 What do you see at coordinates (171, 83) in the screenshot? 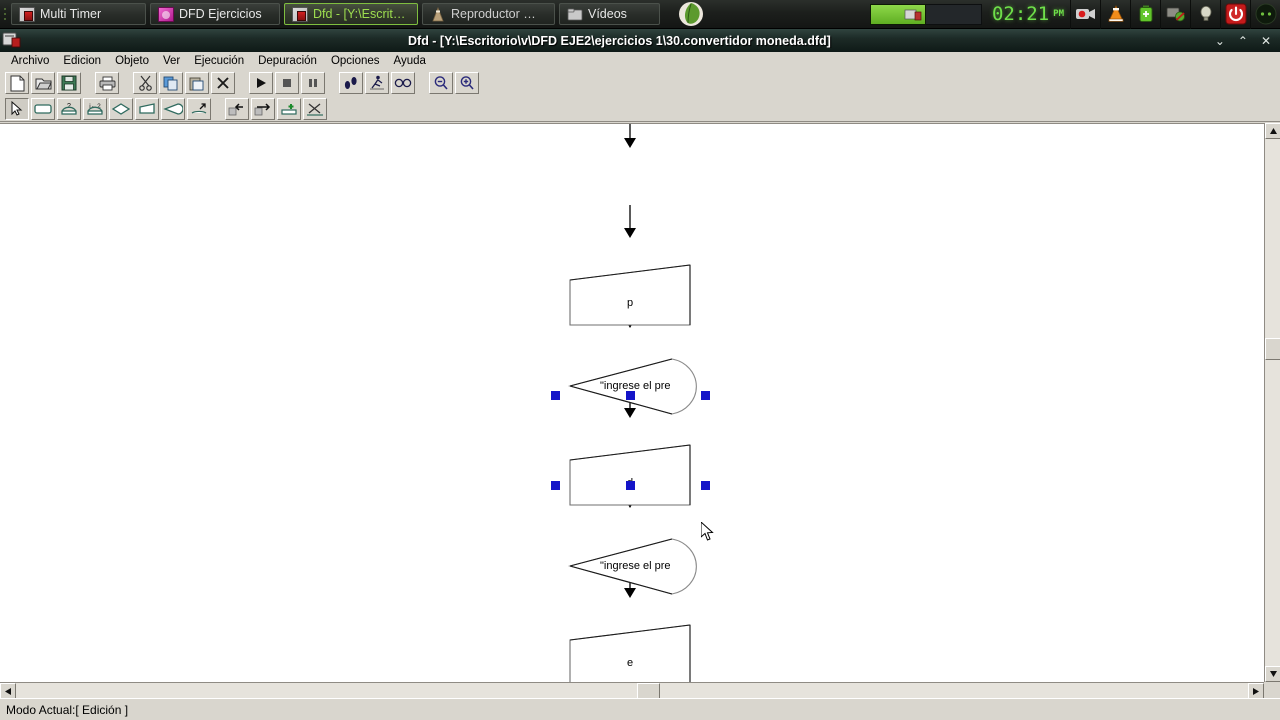
I see `copy-button` at bounding box center [171, 83].